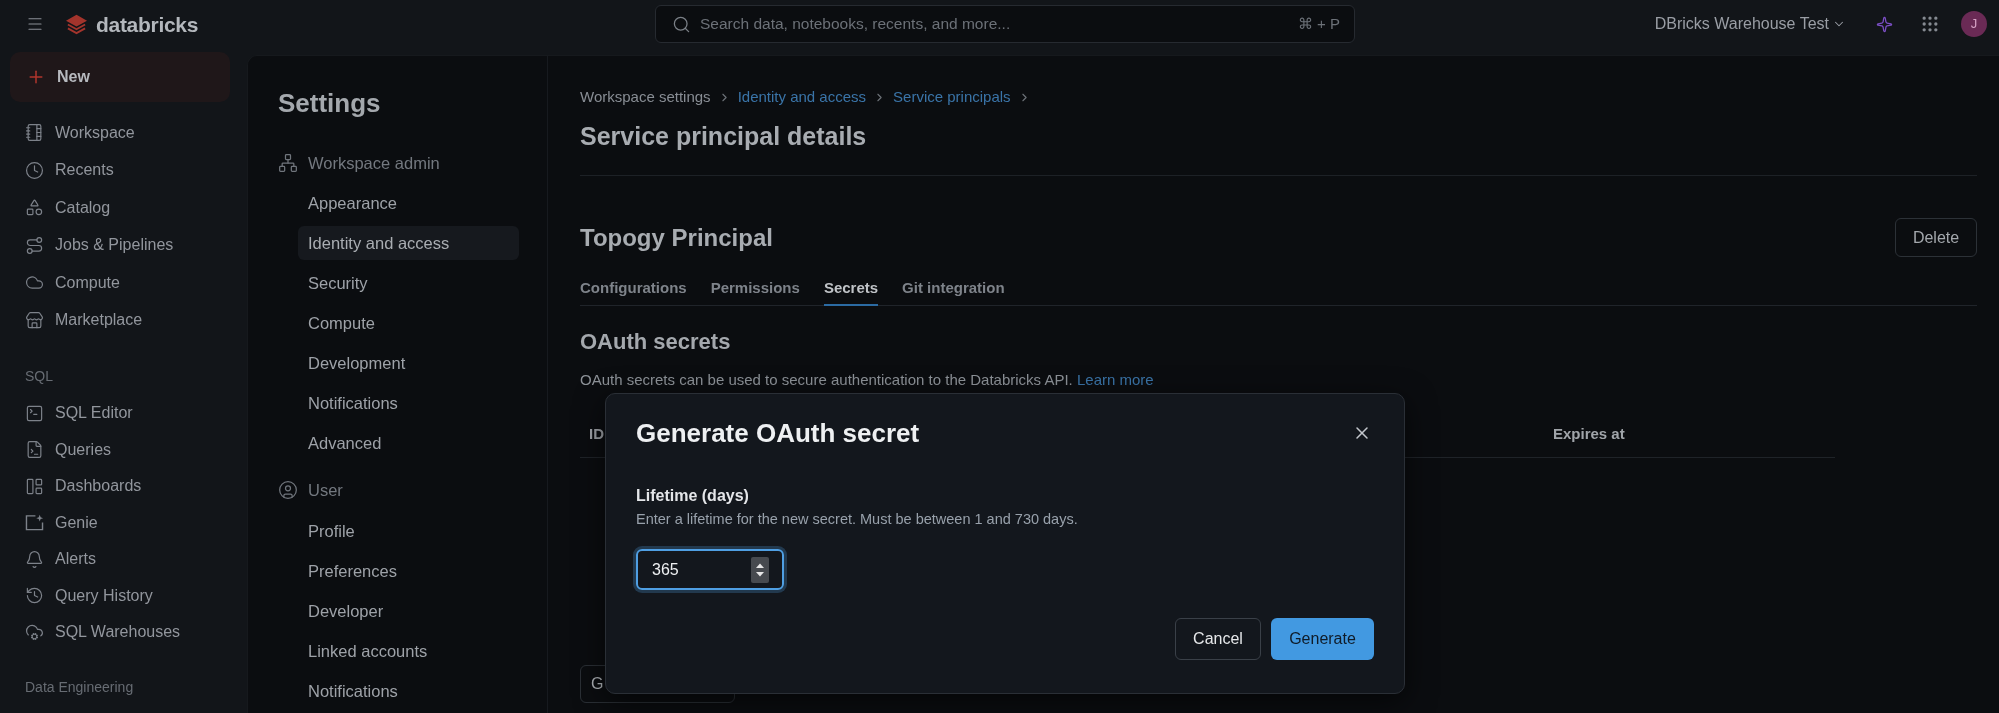  What do you see at coordinates (596, 434) in the screenshot?
I see `column-header: ID` at bounding box center [596, 434].